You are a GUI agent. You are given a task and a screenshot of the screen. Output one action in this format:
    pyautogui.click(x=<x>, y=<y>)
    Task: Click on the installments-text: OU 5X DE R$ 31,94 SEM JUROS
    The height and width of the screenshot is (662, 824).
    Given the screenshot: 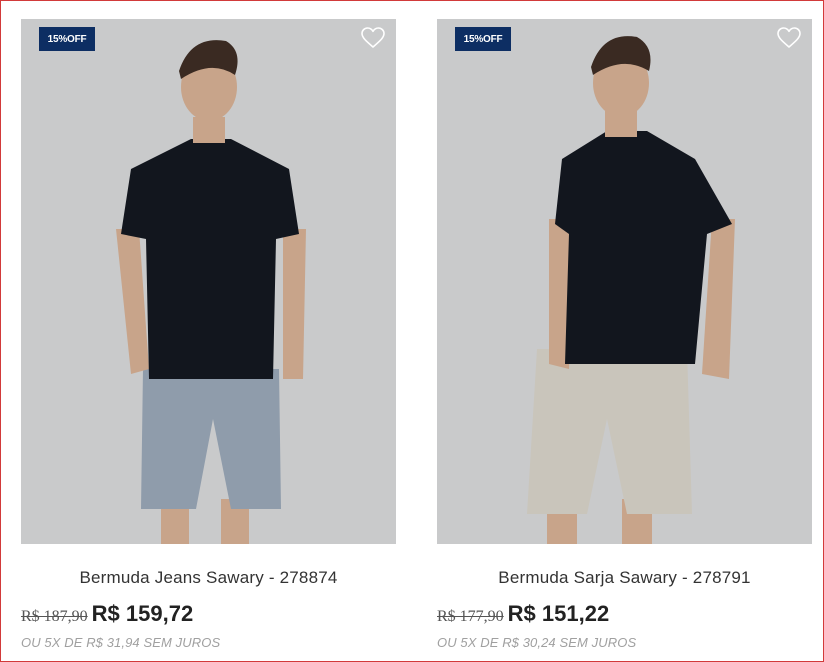 What is the action you would take?
    pyautogui.click(x=121, y=642)
    